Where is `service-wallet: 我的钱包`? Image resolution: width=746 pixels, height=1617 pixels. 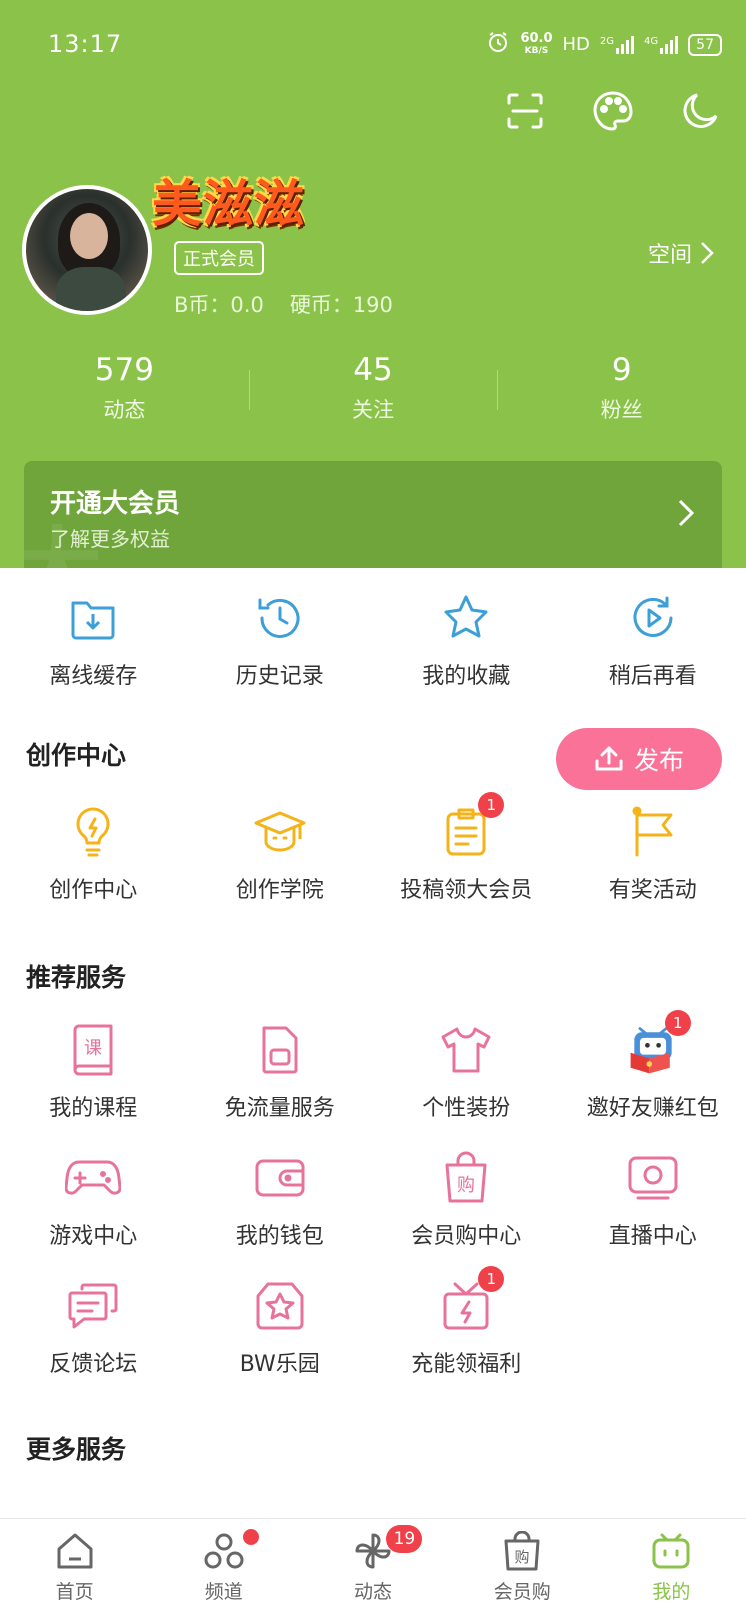 service-wallet: 我的钱包 is located at coordinates (280, 1200).